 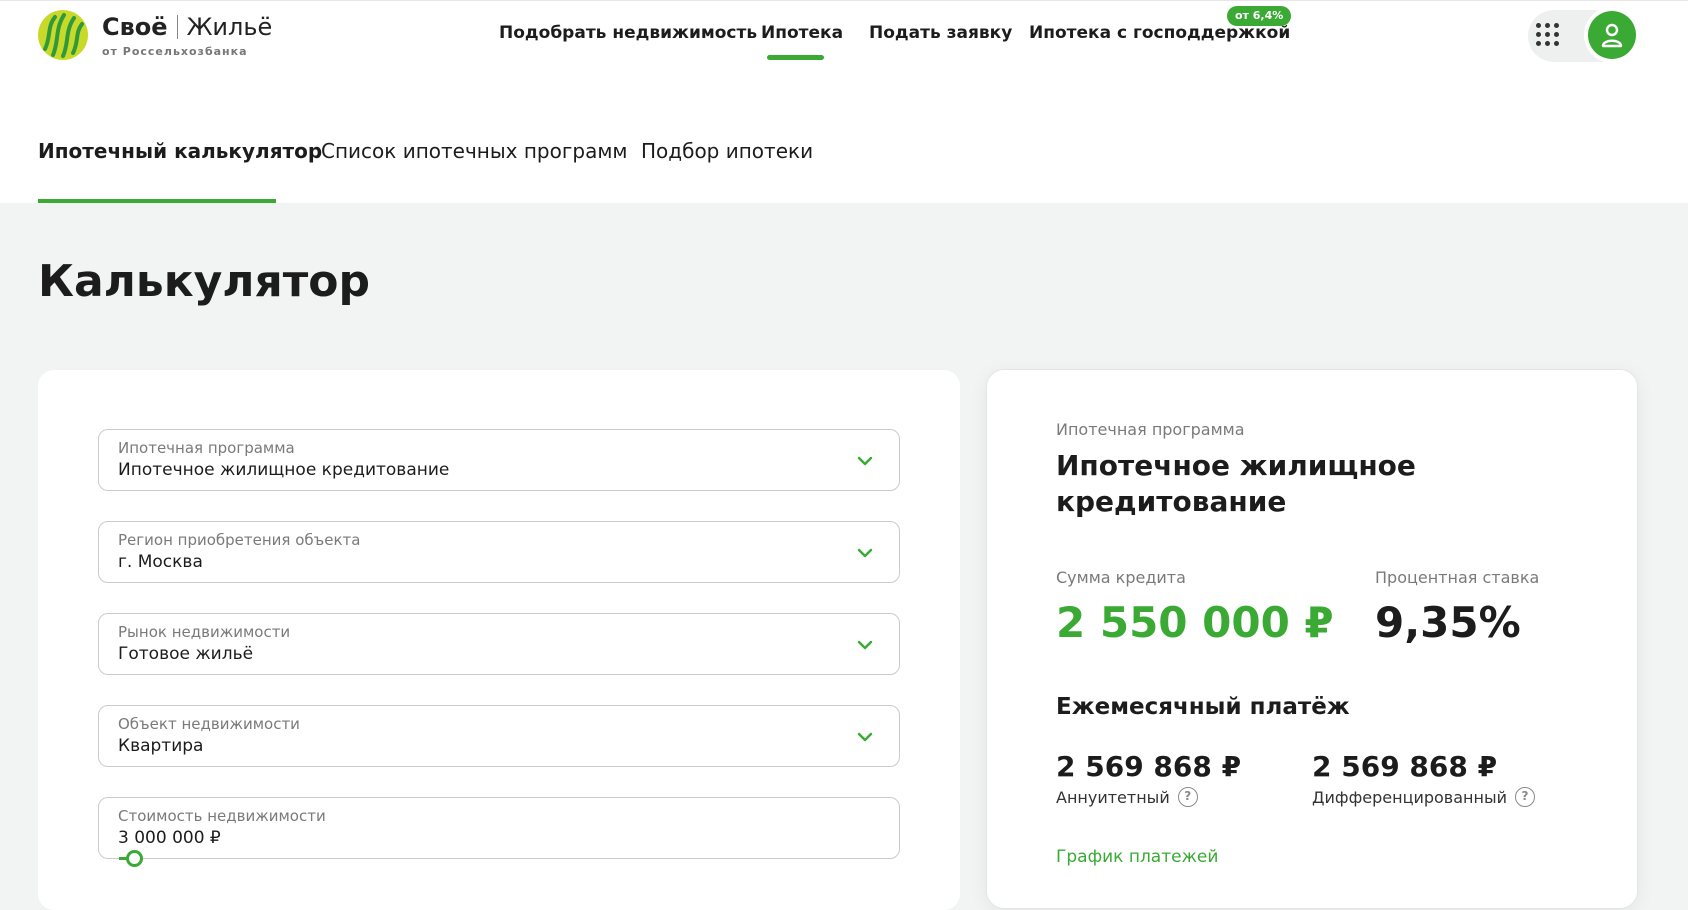 I want to click on interest-rate-label: Процентная ставка, so click(x=1457, y=577).